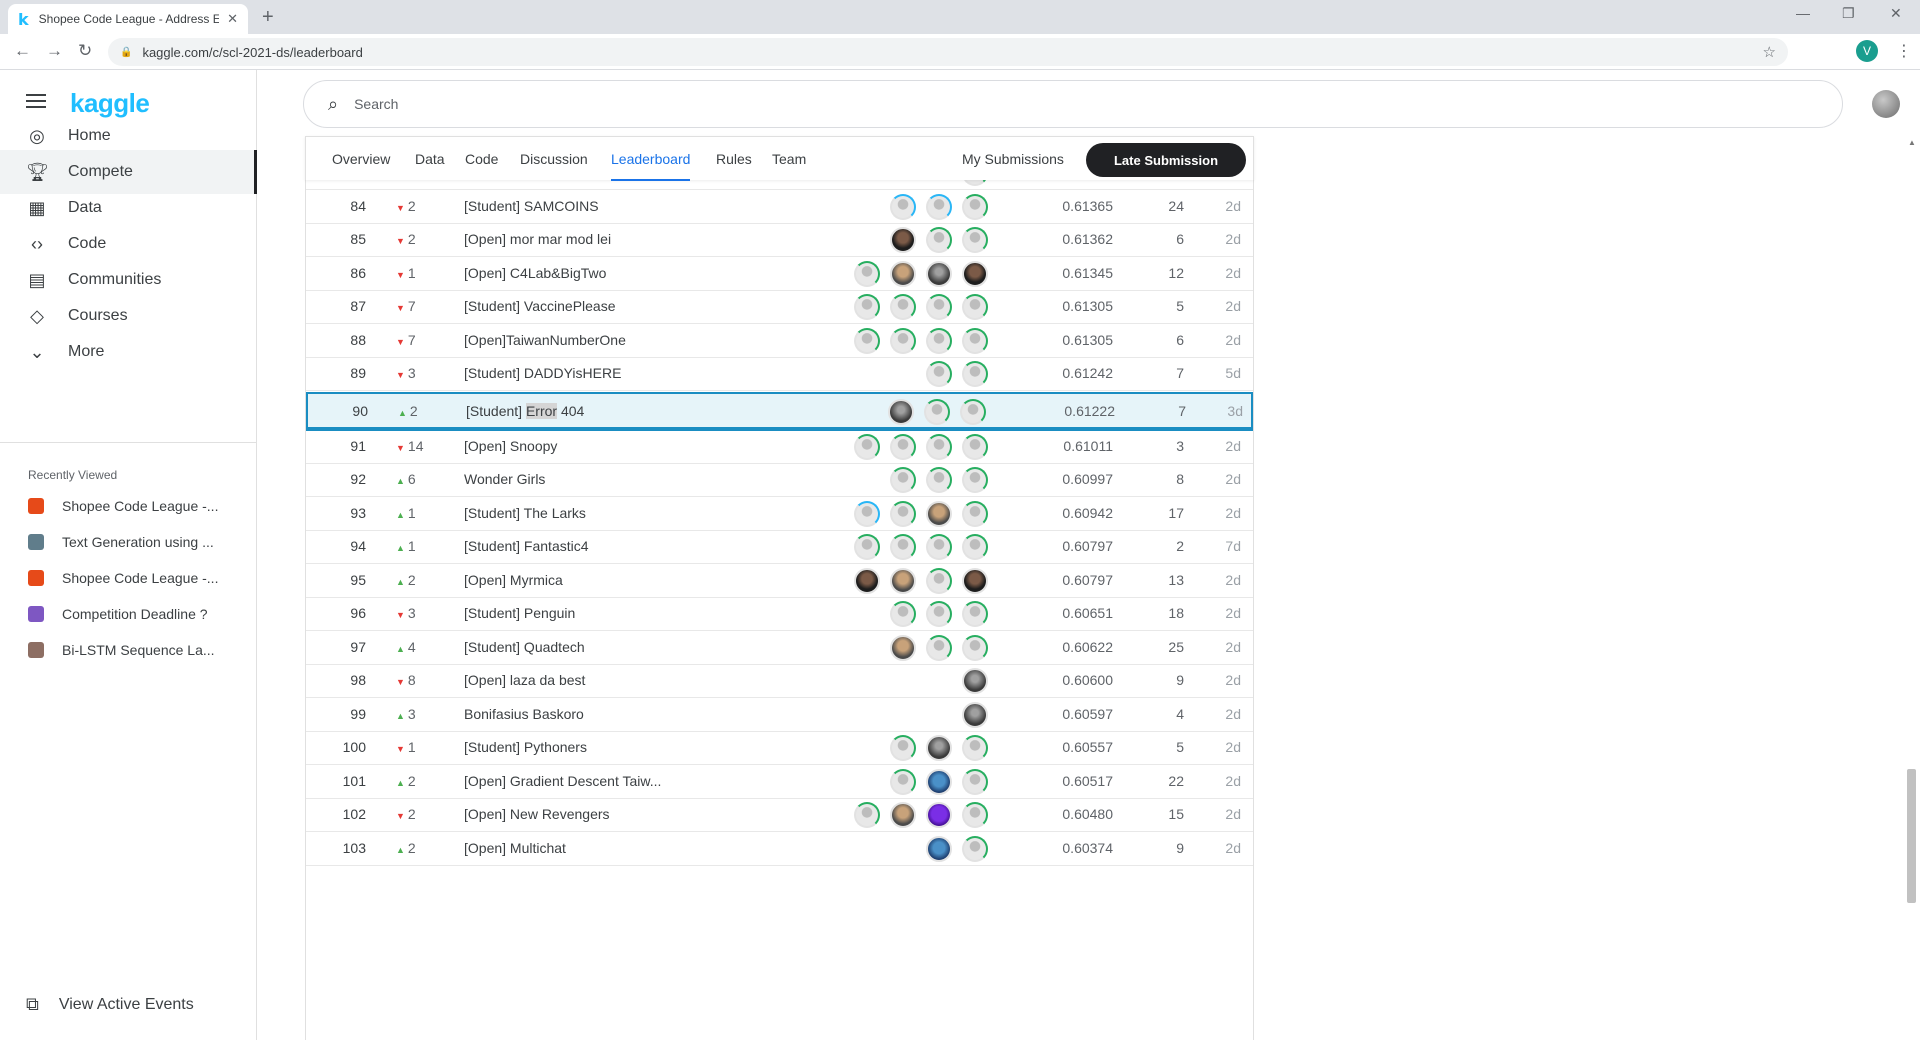 The width and height of the screenshot is (1920, 1040). What do you see at coordinates (646, 411) in the screenshot?
I see `team-name: [Student] Error 404` at bounding box center [646, 411].